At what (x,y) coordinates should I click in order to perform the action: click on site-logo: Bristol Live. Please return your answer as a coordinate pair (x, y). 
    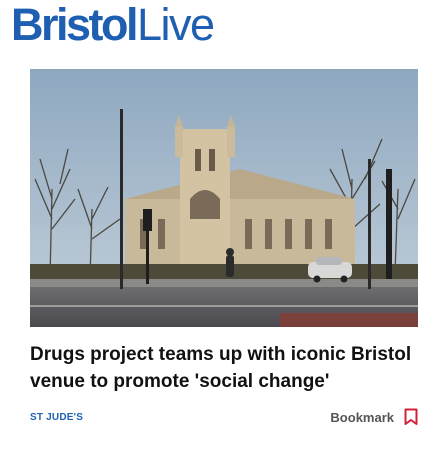
    Looking at the image, I should click on (113, 25).